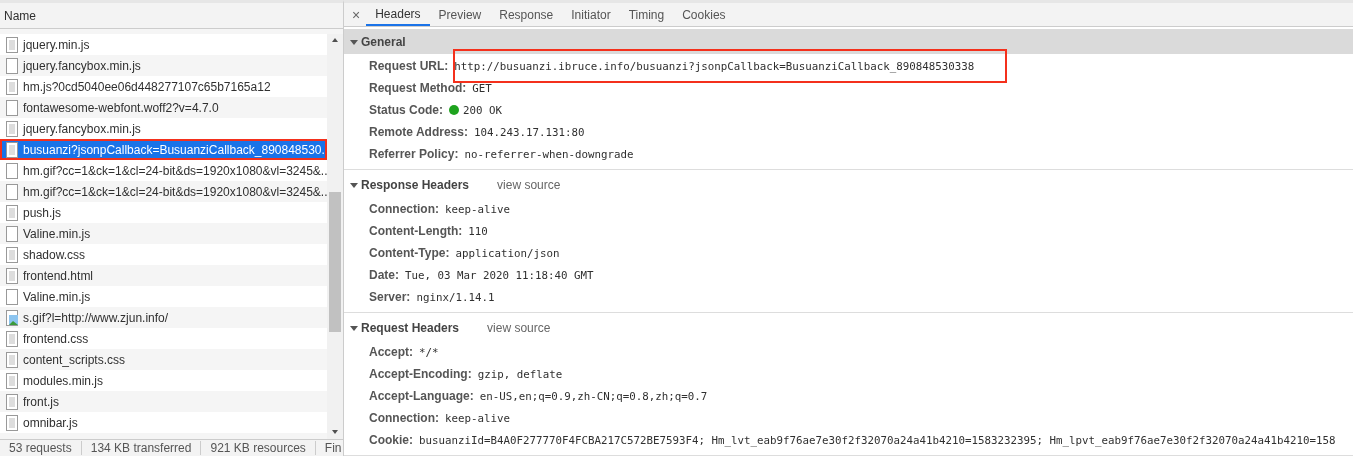 This screenshot has height=456, width=1353. I want to click on request-row: push.js, so click(163, 212).